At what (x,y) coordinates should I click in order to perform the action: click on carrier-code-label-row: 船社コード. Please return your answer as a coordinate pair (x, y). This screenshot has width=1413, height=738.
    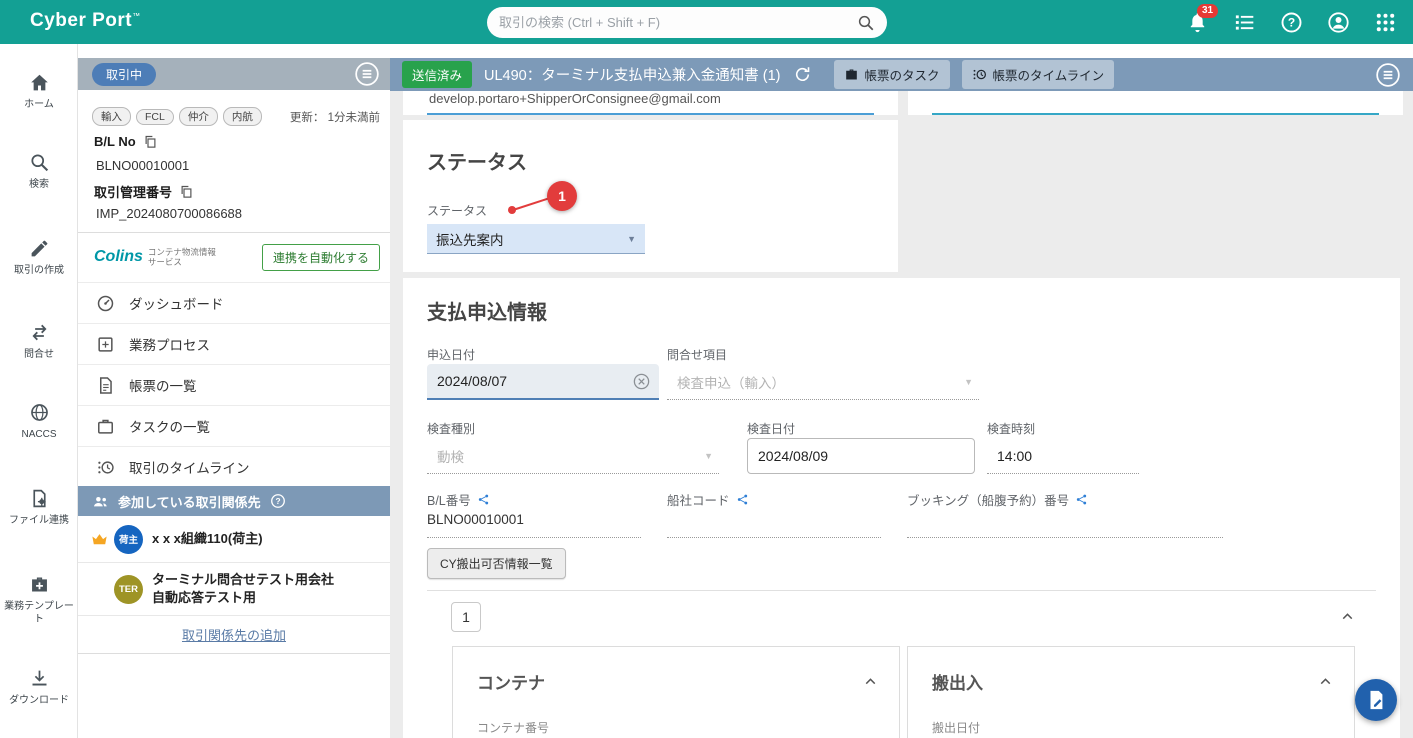
    Looking at the image, I should click on (708, 499).